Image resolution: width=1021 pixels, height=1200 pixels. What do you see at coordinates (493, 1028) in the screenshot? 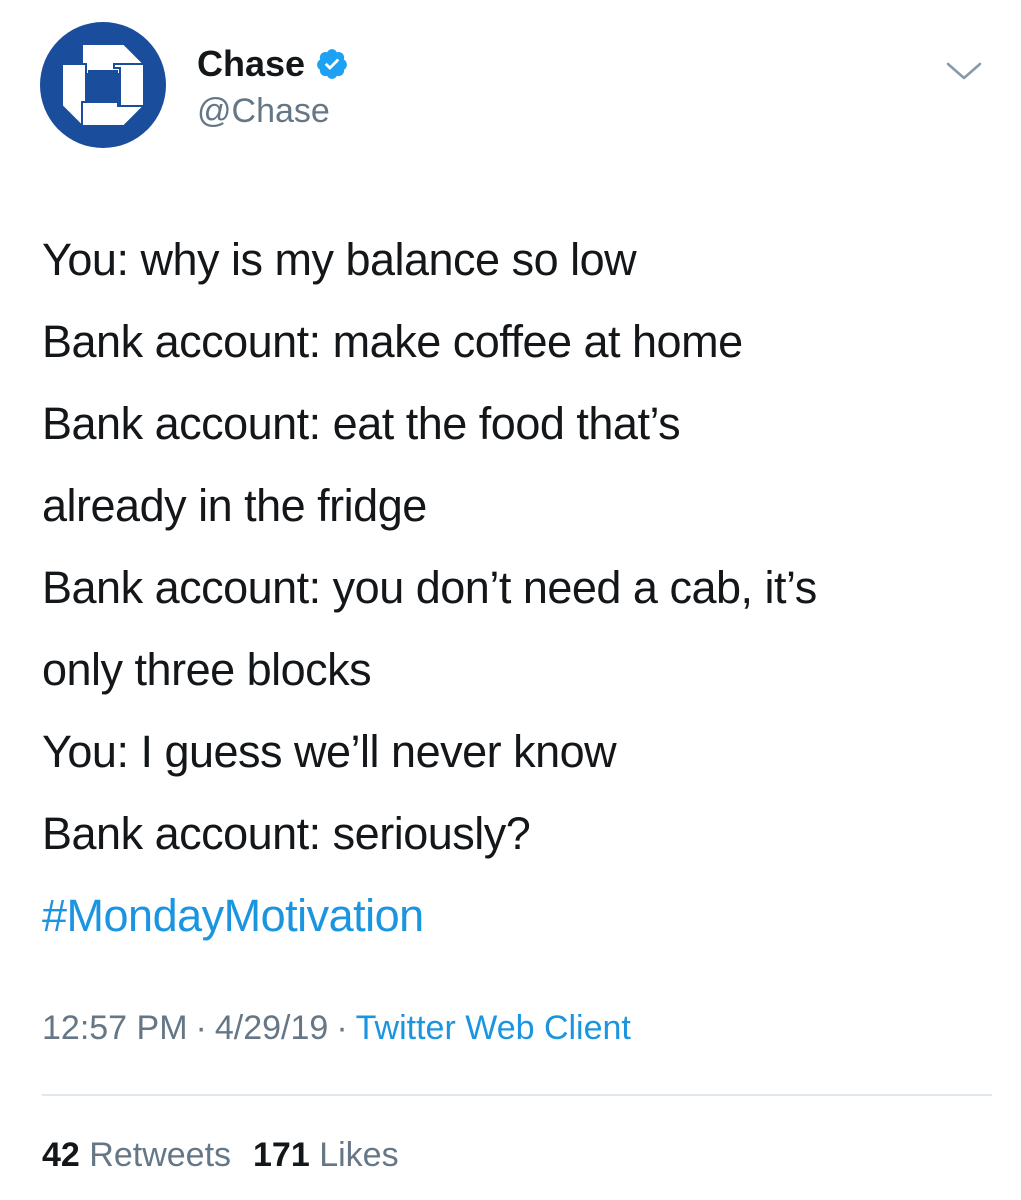
I see `client-link: Twitter Web Client` at bounding box center [493, 1028].